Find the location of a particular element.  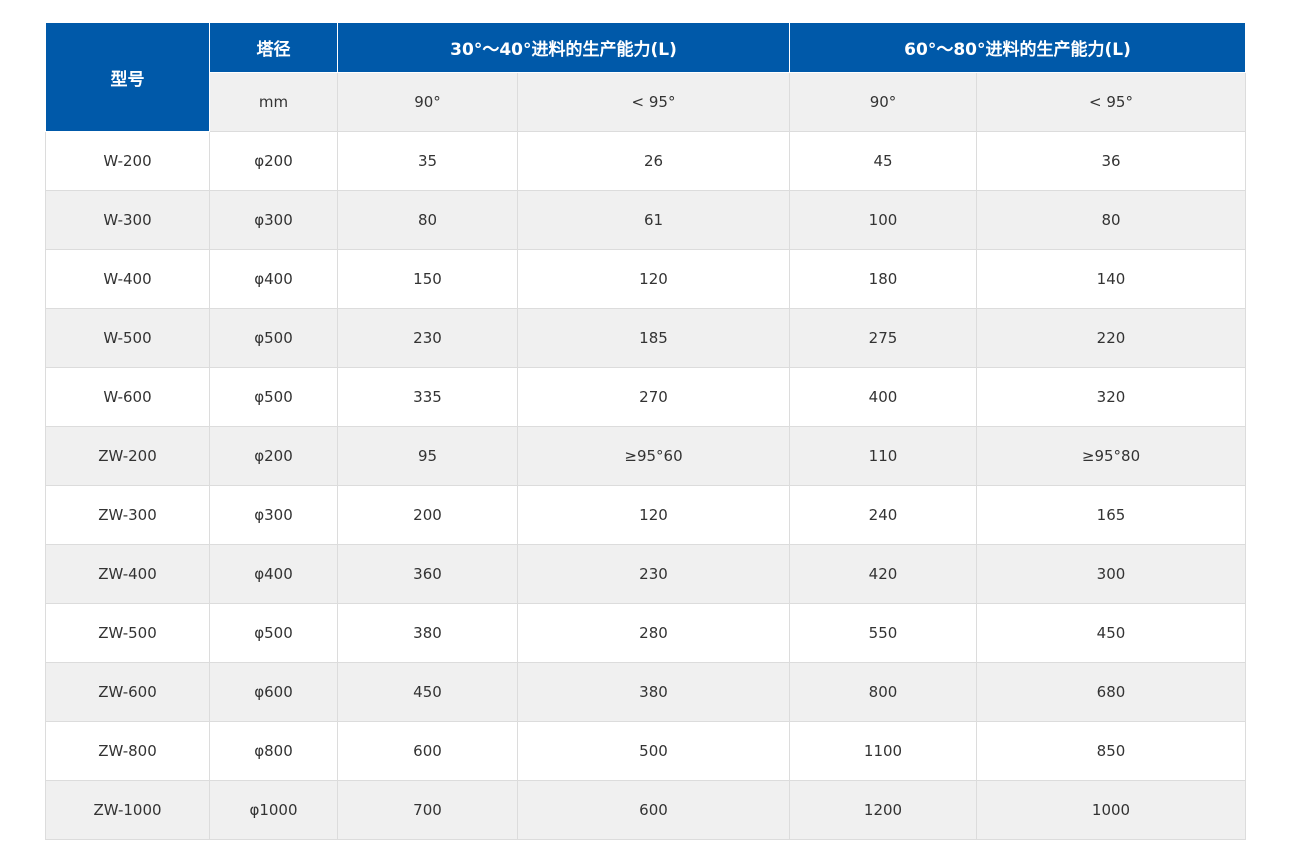

cell-model: ZW-500 is located at coordinates (127, 633).